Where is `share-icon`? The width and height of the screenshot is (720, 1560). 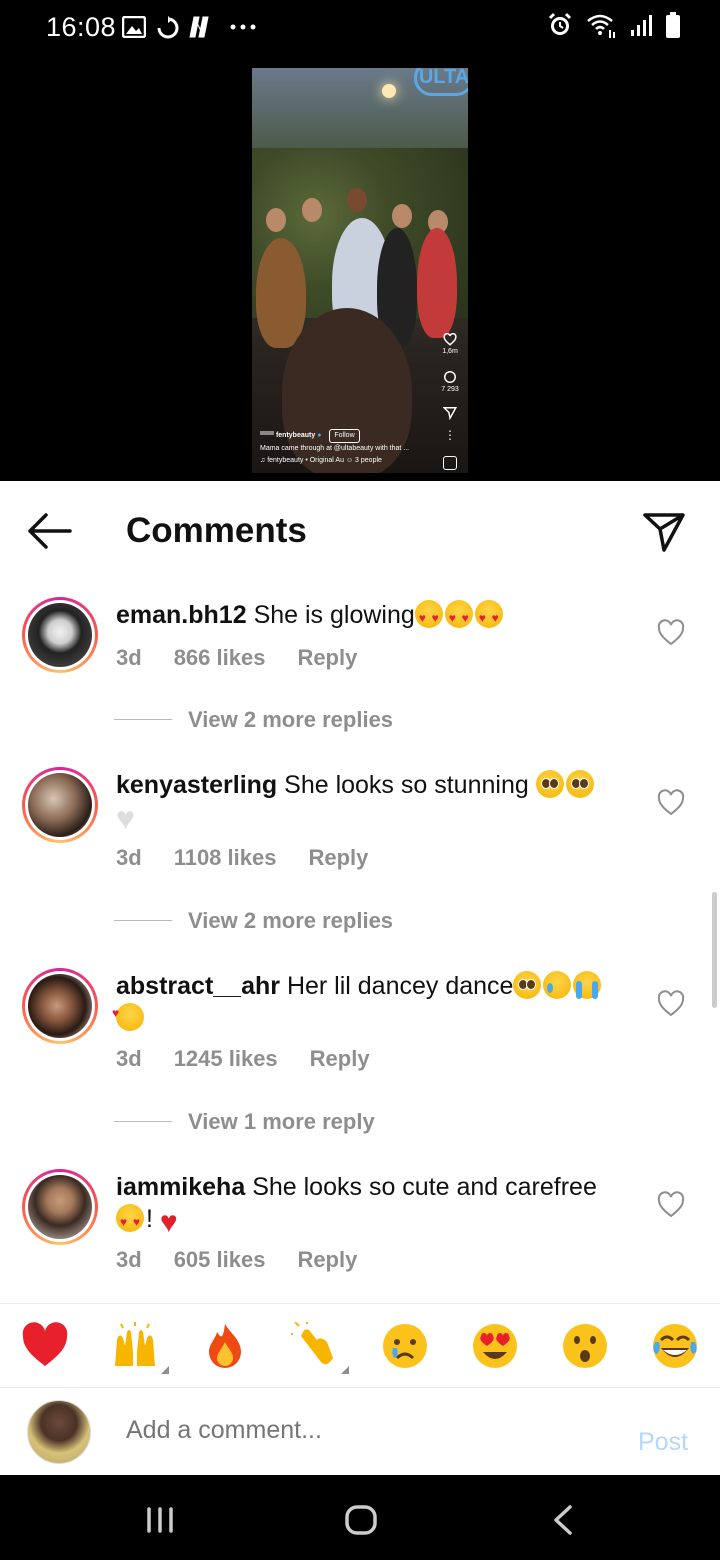
share-icon is located at coordinates (664, 531).